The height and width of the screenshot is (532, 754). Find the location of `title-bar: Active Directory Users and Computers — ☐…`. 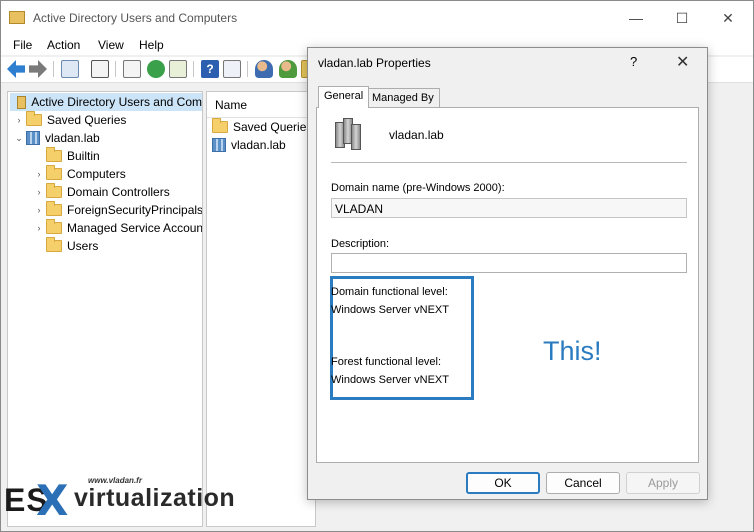

title-bar: Active Directory Users and Computers — ☐… is located at coordinates (377, 18).